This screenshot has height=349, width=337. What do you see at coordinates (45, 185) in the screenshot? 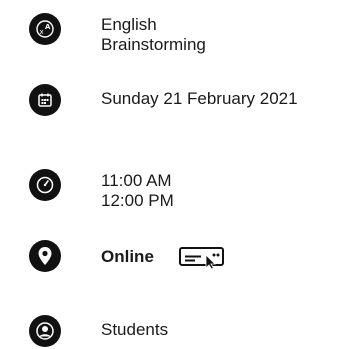
I see `clock-icon` at bounding box center [45, 185].